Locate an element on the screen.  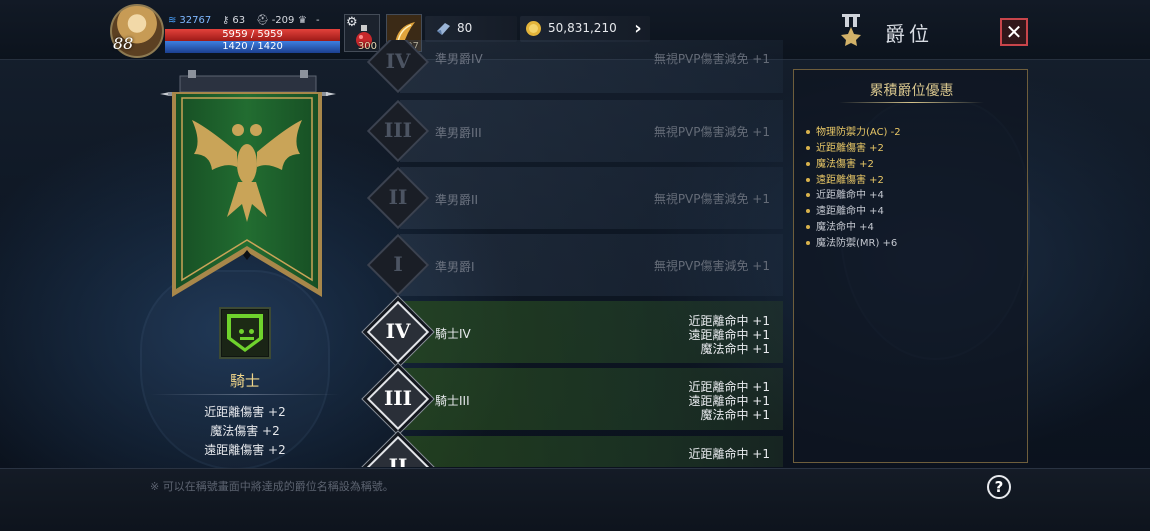
key-value: 63 is located at coordinates (239, 20).